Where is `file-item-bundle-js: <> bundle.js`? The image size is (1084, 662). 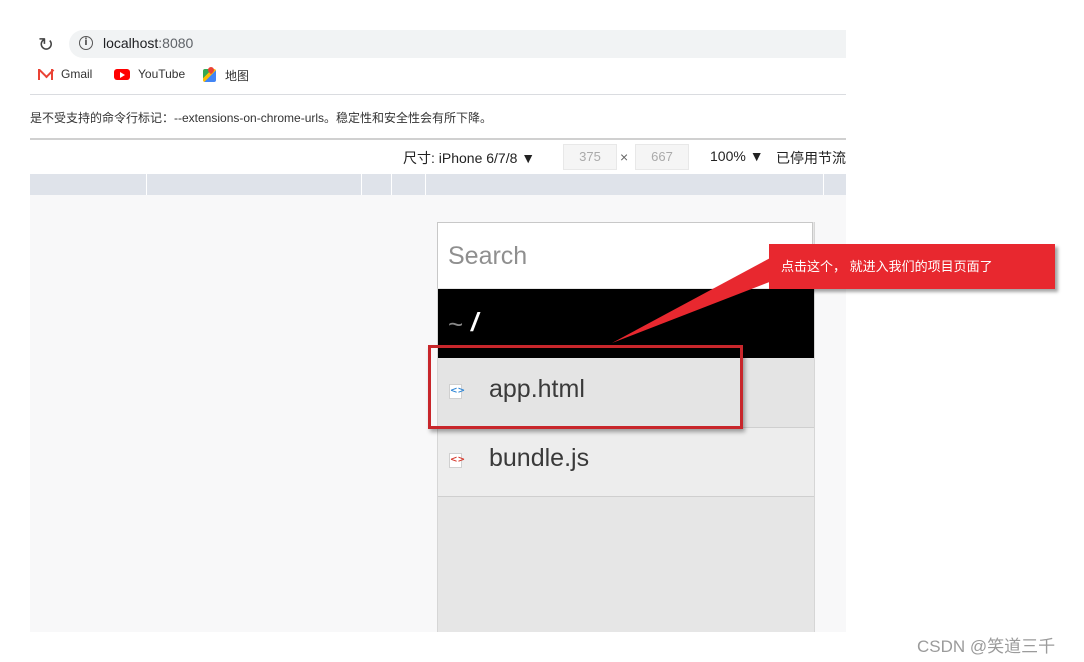 file-item-bundle-js: <> bundle.js is located at coordinates (626, 462).